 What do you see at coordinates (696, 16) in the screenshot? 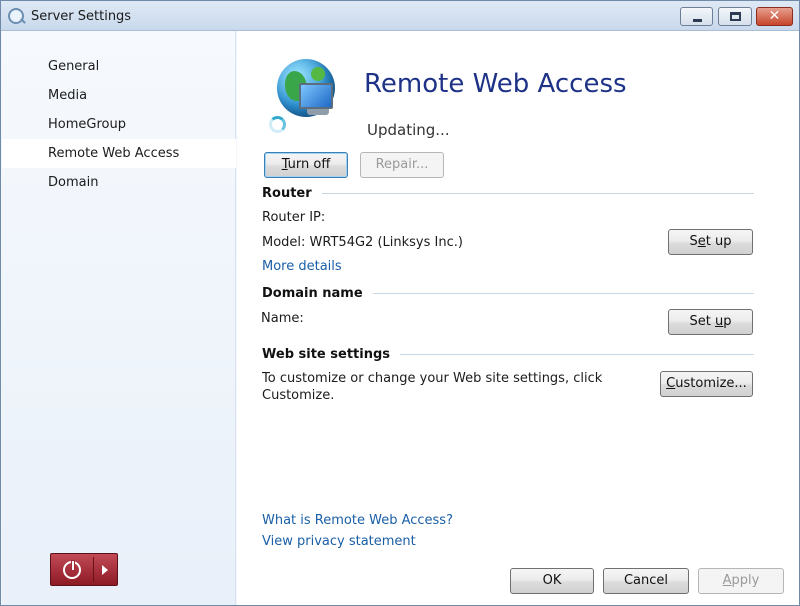
I see `minimize-button` at bounding box center [696, 16].